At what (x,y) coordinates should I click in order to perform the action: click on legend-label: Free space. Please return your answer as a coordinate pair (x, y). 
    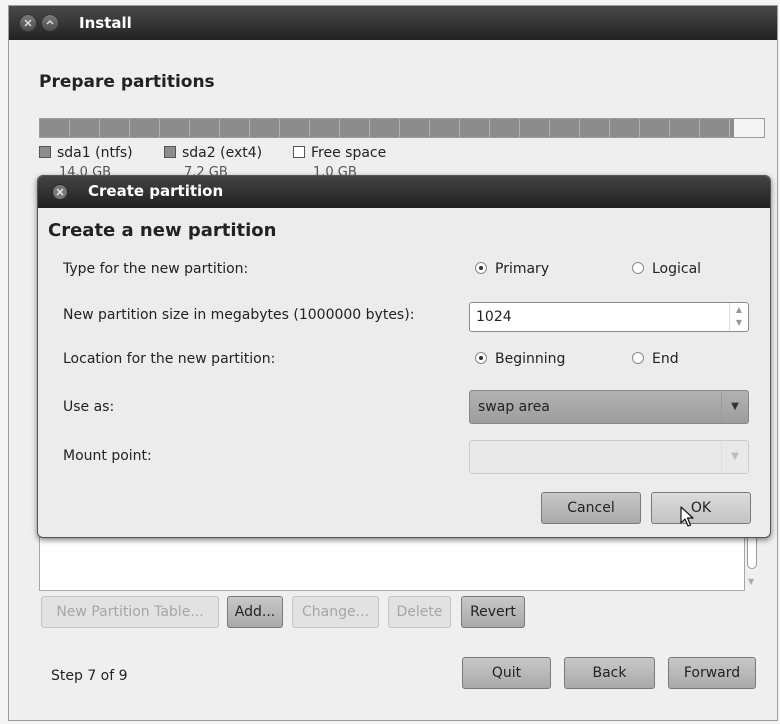
    Looking at the image, I should click on (349, 153).